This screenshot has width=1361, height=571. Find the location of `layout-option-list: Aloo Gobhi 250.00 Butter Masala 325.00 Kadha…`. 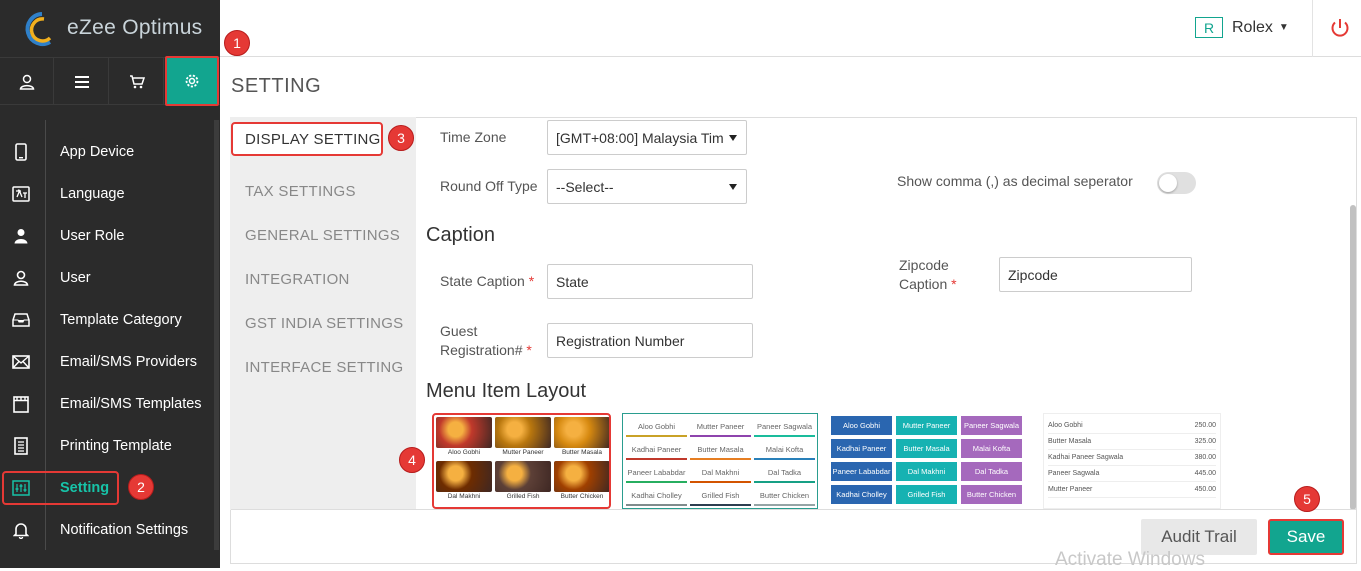

layout-option-list: Aloo Gobhi 250.00 Butter Masala 325.00 Kadha… is located at coordinates (1132, 461).